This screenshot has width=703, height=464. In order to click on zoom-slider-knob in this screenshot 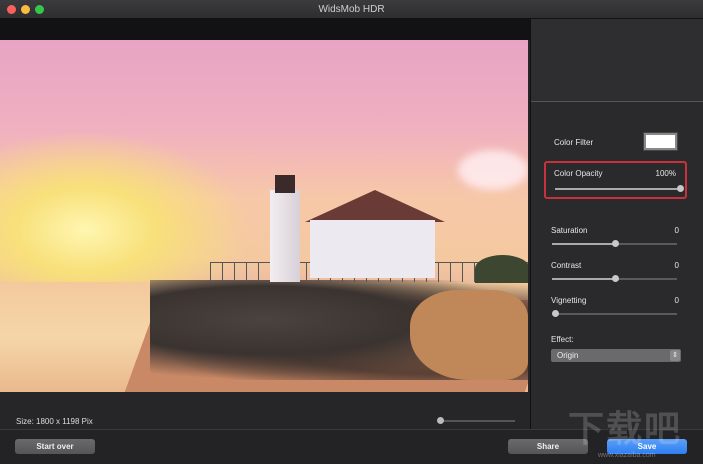, I will do `click(440, 420)`.